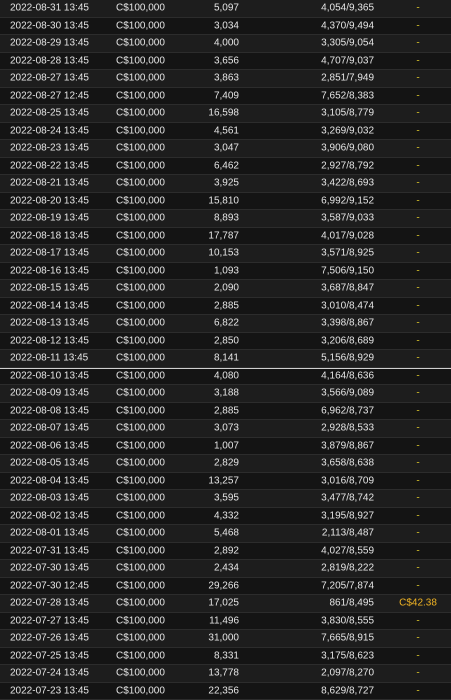 This screenshot has width=451, height=700. Describe the element at coordinates (347, 43) in the screenshot. I see `rank-standing: 3,305/9,054` at that location.